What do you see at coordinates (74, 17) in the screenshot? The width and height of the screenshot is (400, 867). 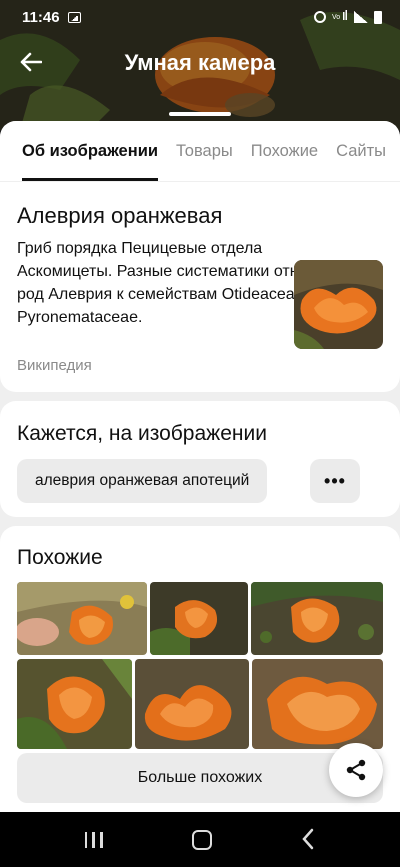 I see `gallery-icon` at bounding box center [74, 17].